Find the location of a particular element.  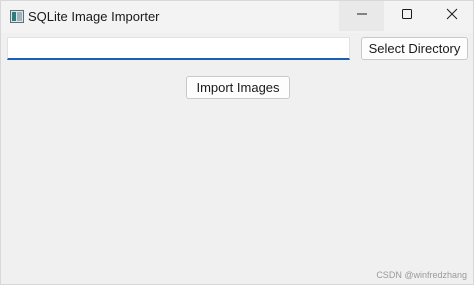

minimize-icon is located at coordinates (362, 16).